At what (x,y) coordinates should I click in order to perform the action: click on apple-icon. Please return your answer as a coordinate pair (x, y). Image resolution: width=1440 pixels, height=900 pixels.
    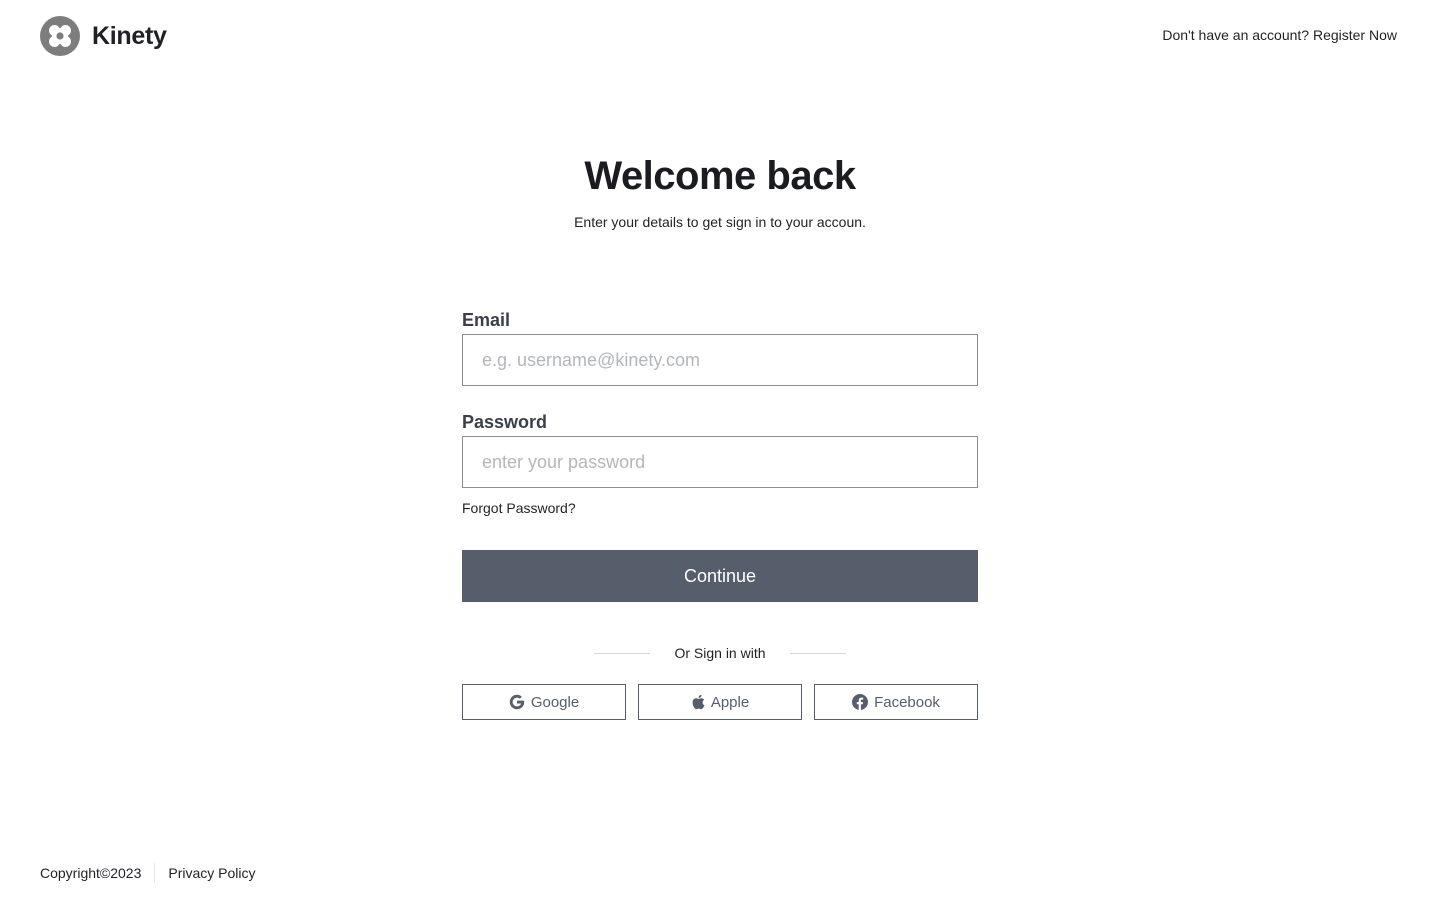
    Looking at the image, I should click on (698, 702).